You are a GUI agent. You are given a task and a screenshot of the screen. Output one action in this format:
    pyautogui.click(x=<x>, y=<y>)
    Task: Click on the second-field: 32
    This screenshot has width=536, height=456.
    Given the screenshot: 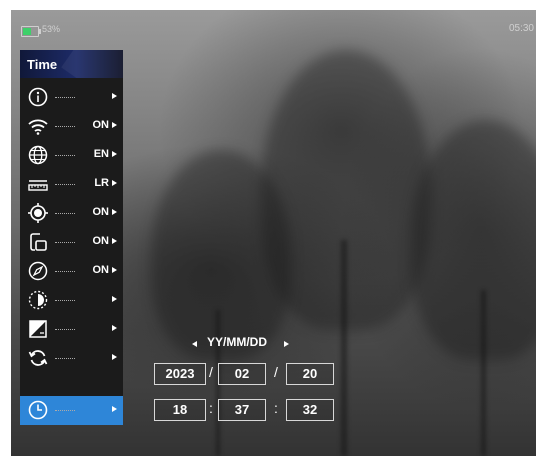 What is the action you would take?
    pyautogui.click(x=310, y=410)
    